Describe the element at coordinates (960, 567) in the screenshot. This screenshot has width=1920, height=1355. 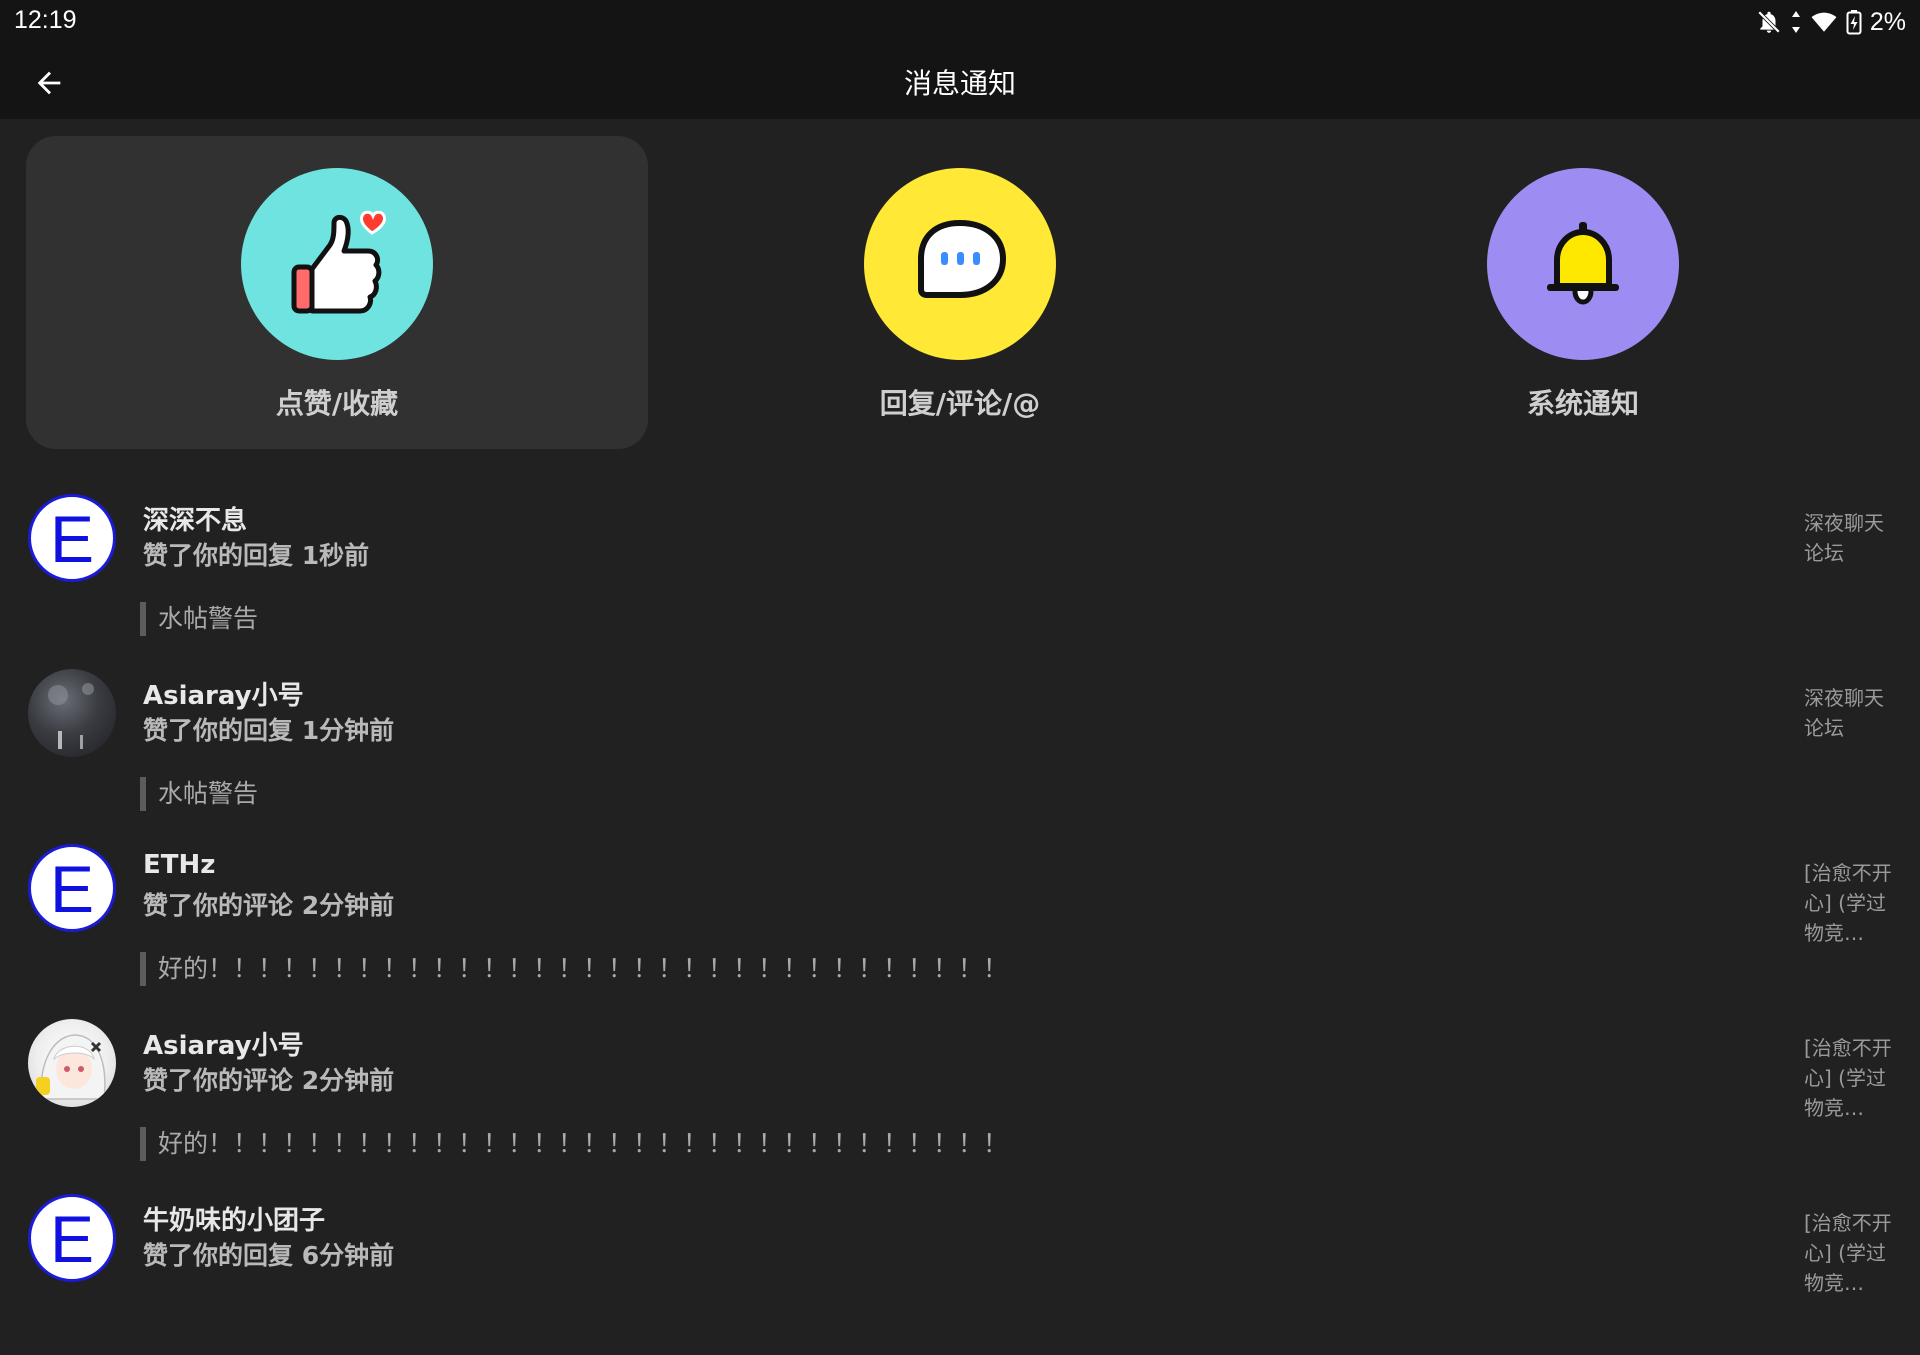
I see `list-item: E 深深不息 赞了你的回复 1秒前 水帖警告 深夜聊天论坛` at that location.